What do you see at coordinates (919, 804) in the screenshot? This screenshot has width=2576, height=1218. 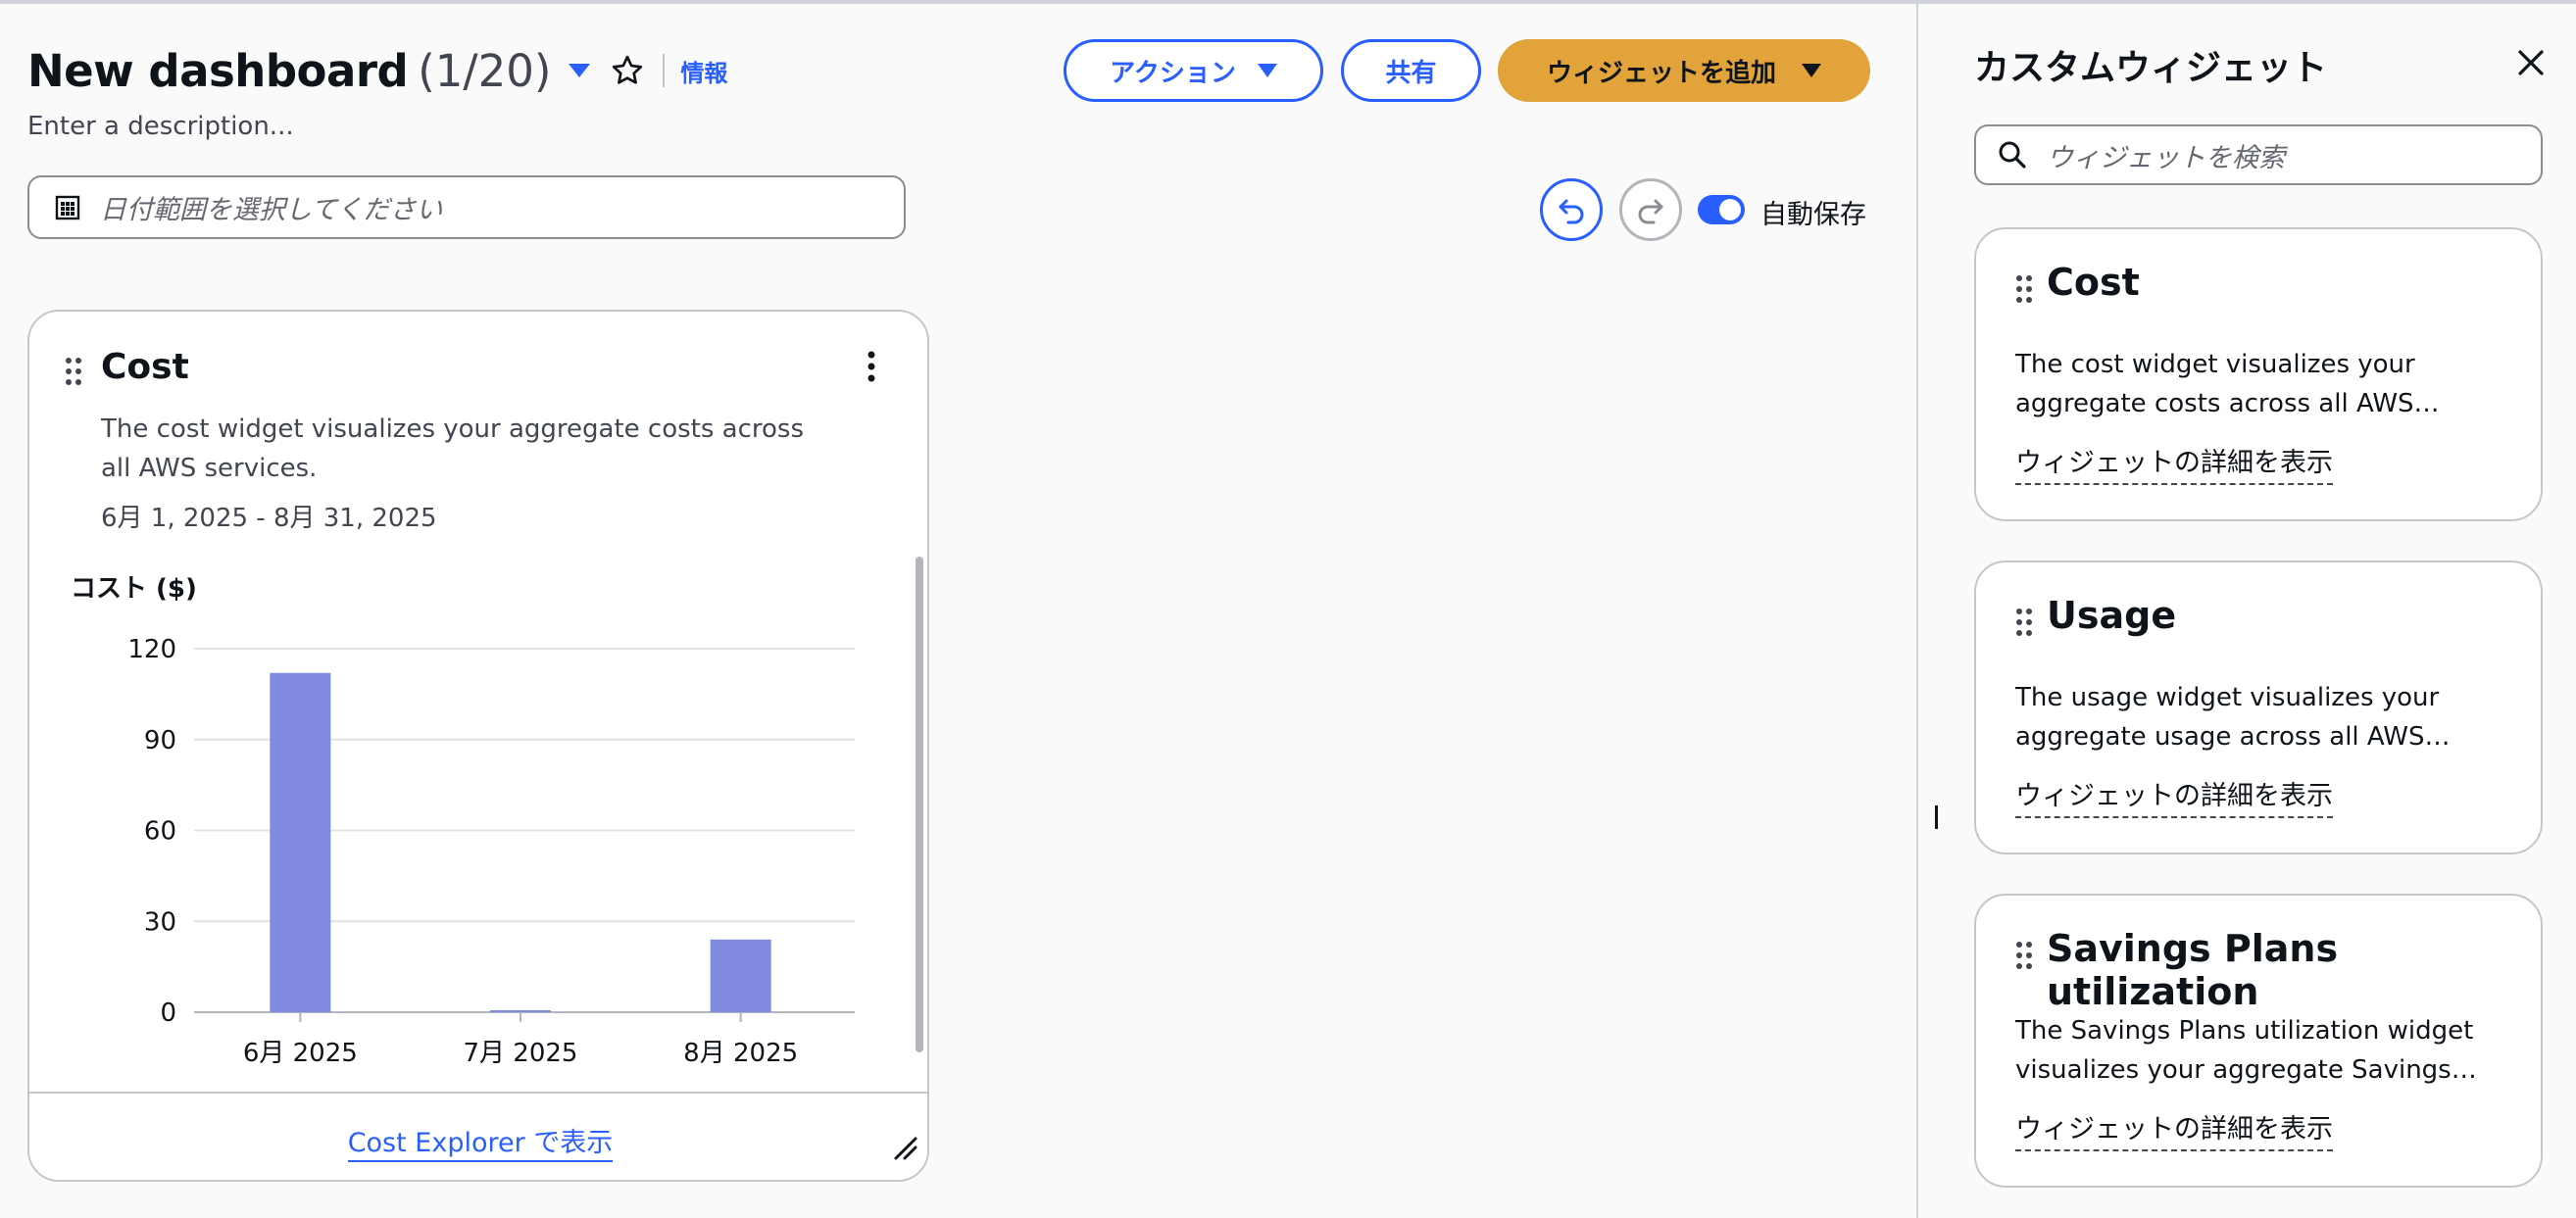 I see `widget-scrollbar` at bounding box center [919, 804].